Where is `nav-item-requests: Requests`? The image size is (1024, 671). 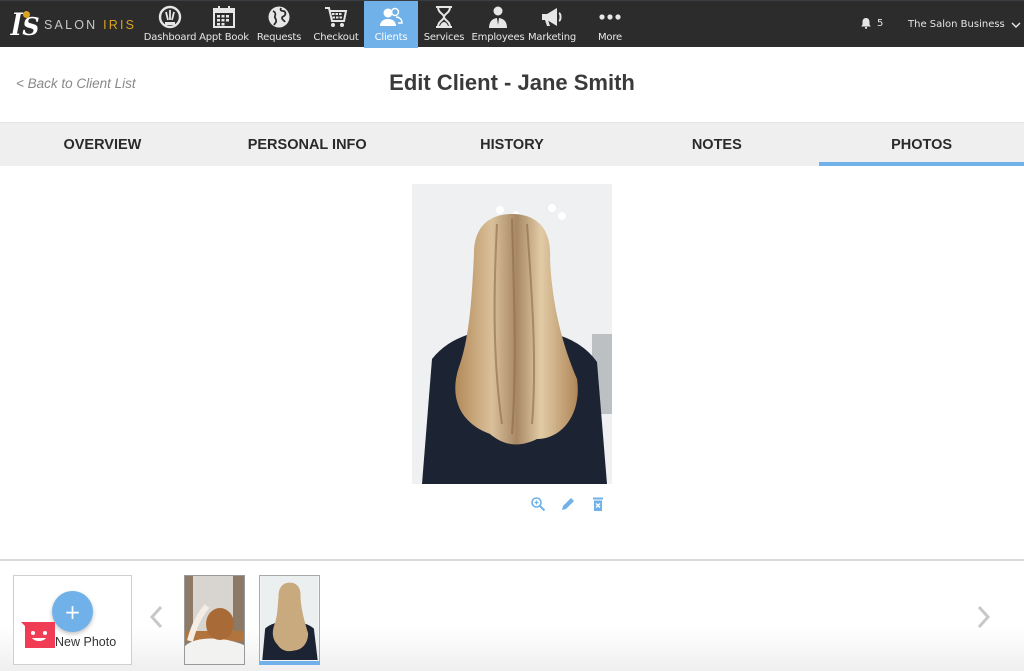 nav-item-requests: Requests is located at coordinates (279, 24).